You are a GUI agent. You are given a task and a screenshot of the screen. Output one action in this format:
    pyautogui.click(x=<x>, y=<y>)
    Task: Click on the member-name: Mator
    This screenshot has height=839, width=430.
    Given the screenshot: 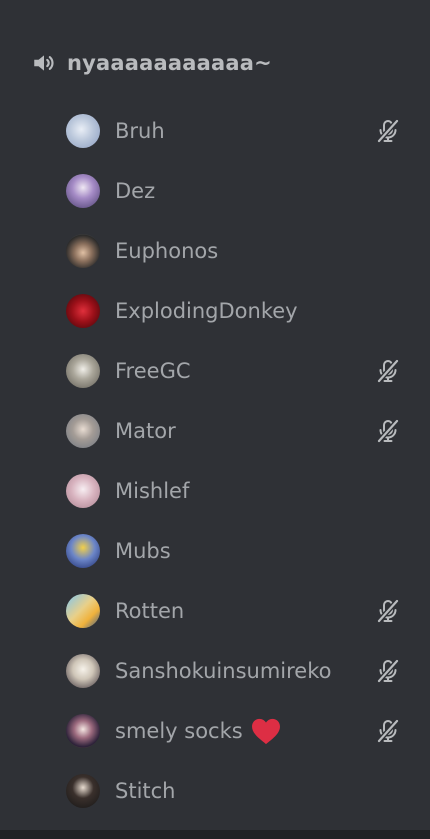 What is the action you would take?
    pyautogui.click(x=145, y=431)
    